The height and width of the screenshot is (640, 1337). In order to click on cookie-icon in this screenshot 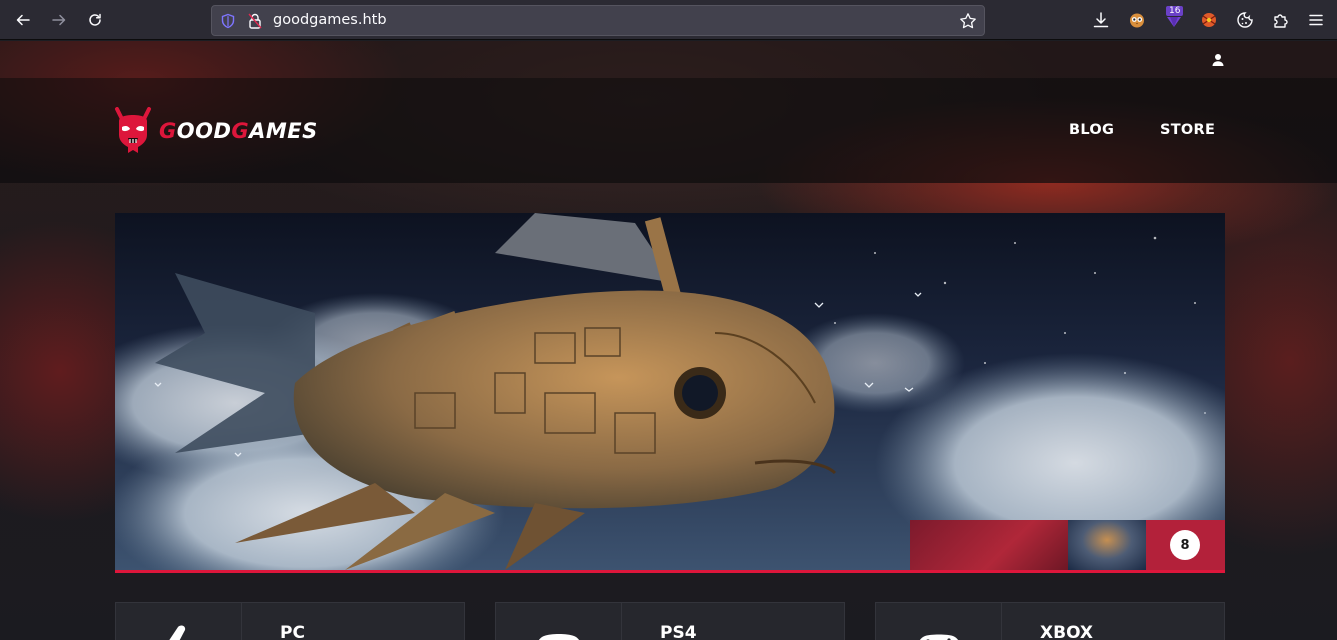, I will do `click(1245, 20)`.